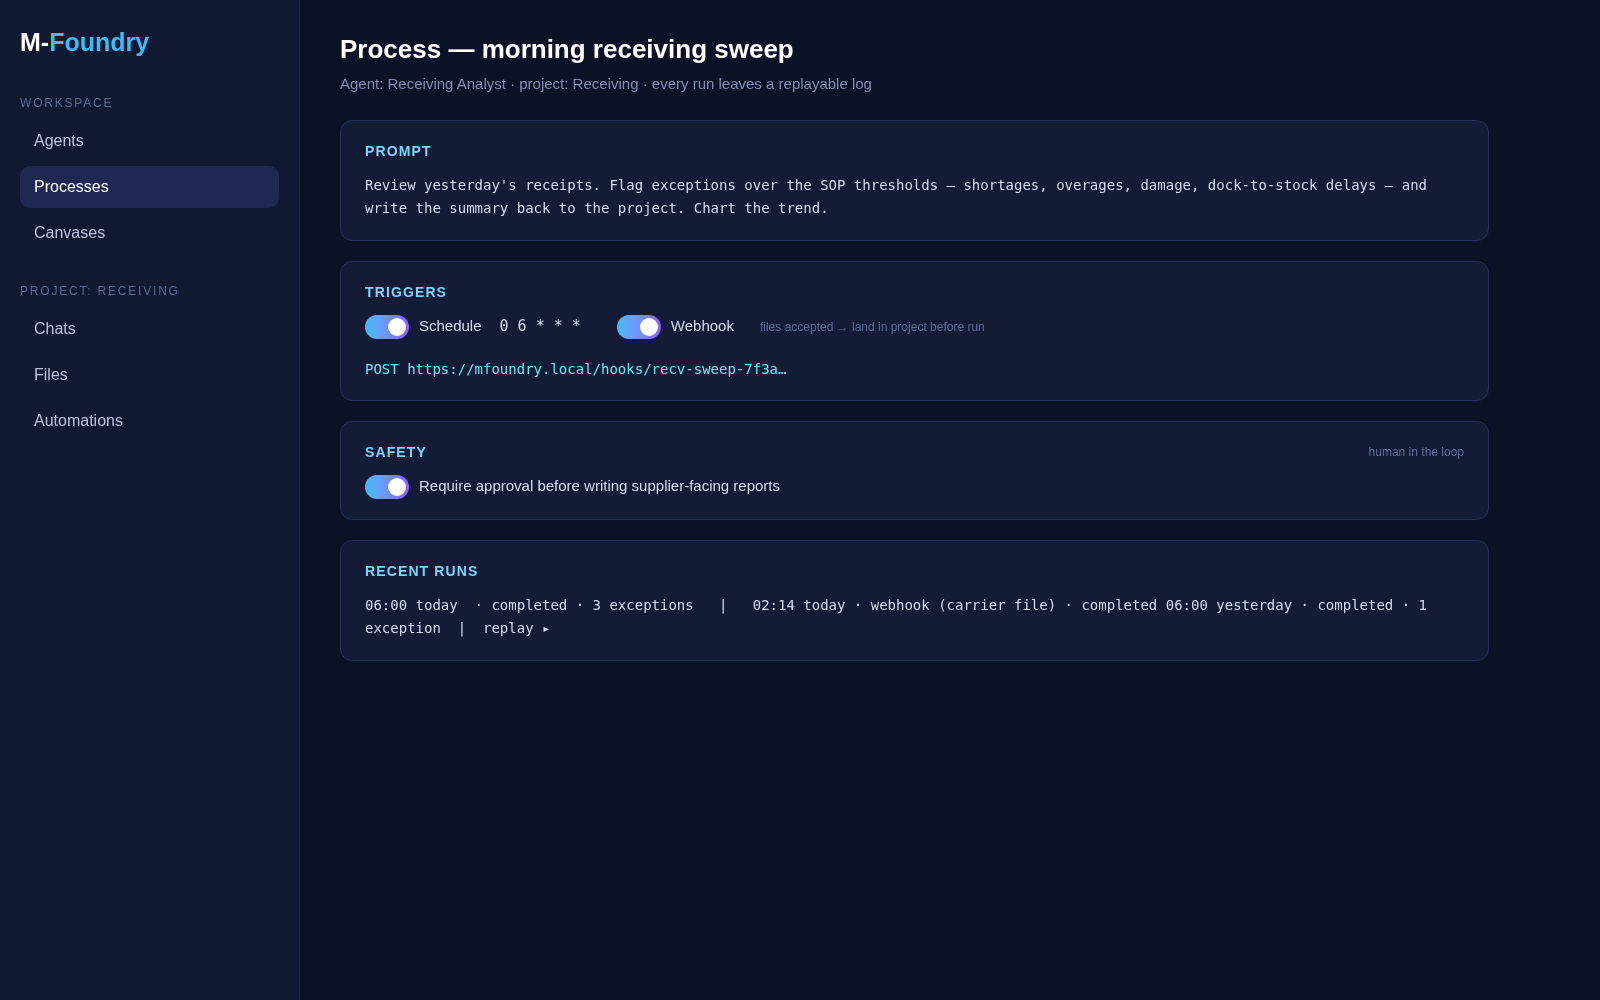 The width and height of the screenshot is (1600, 1000). Describe the element at coordinates (149, 232) in the screenshot. I see `nav-item: Canvases` at that location.